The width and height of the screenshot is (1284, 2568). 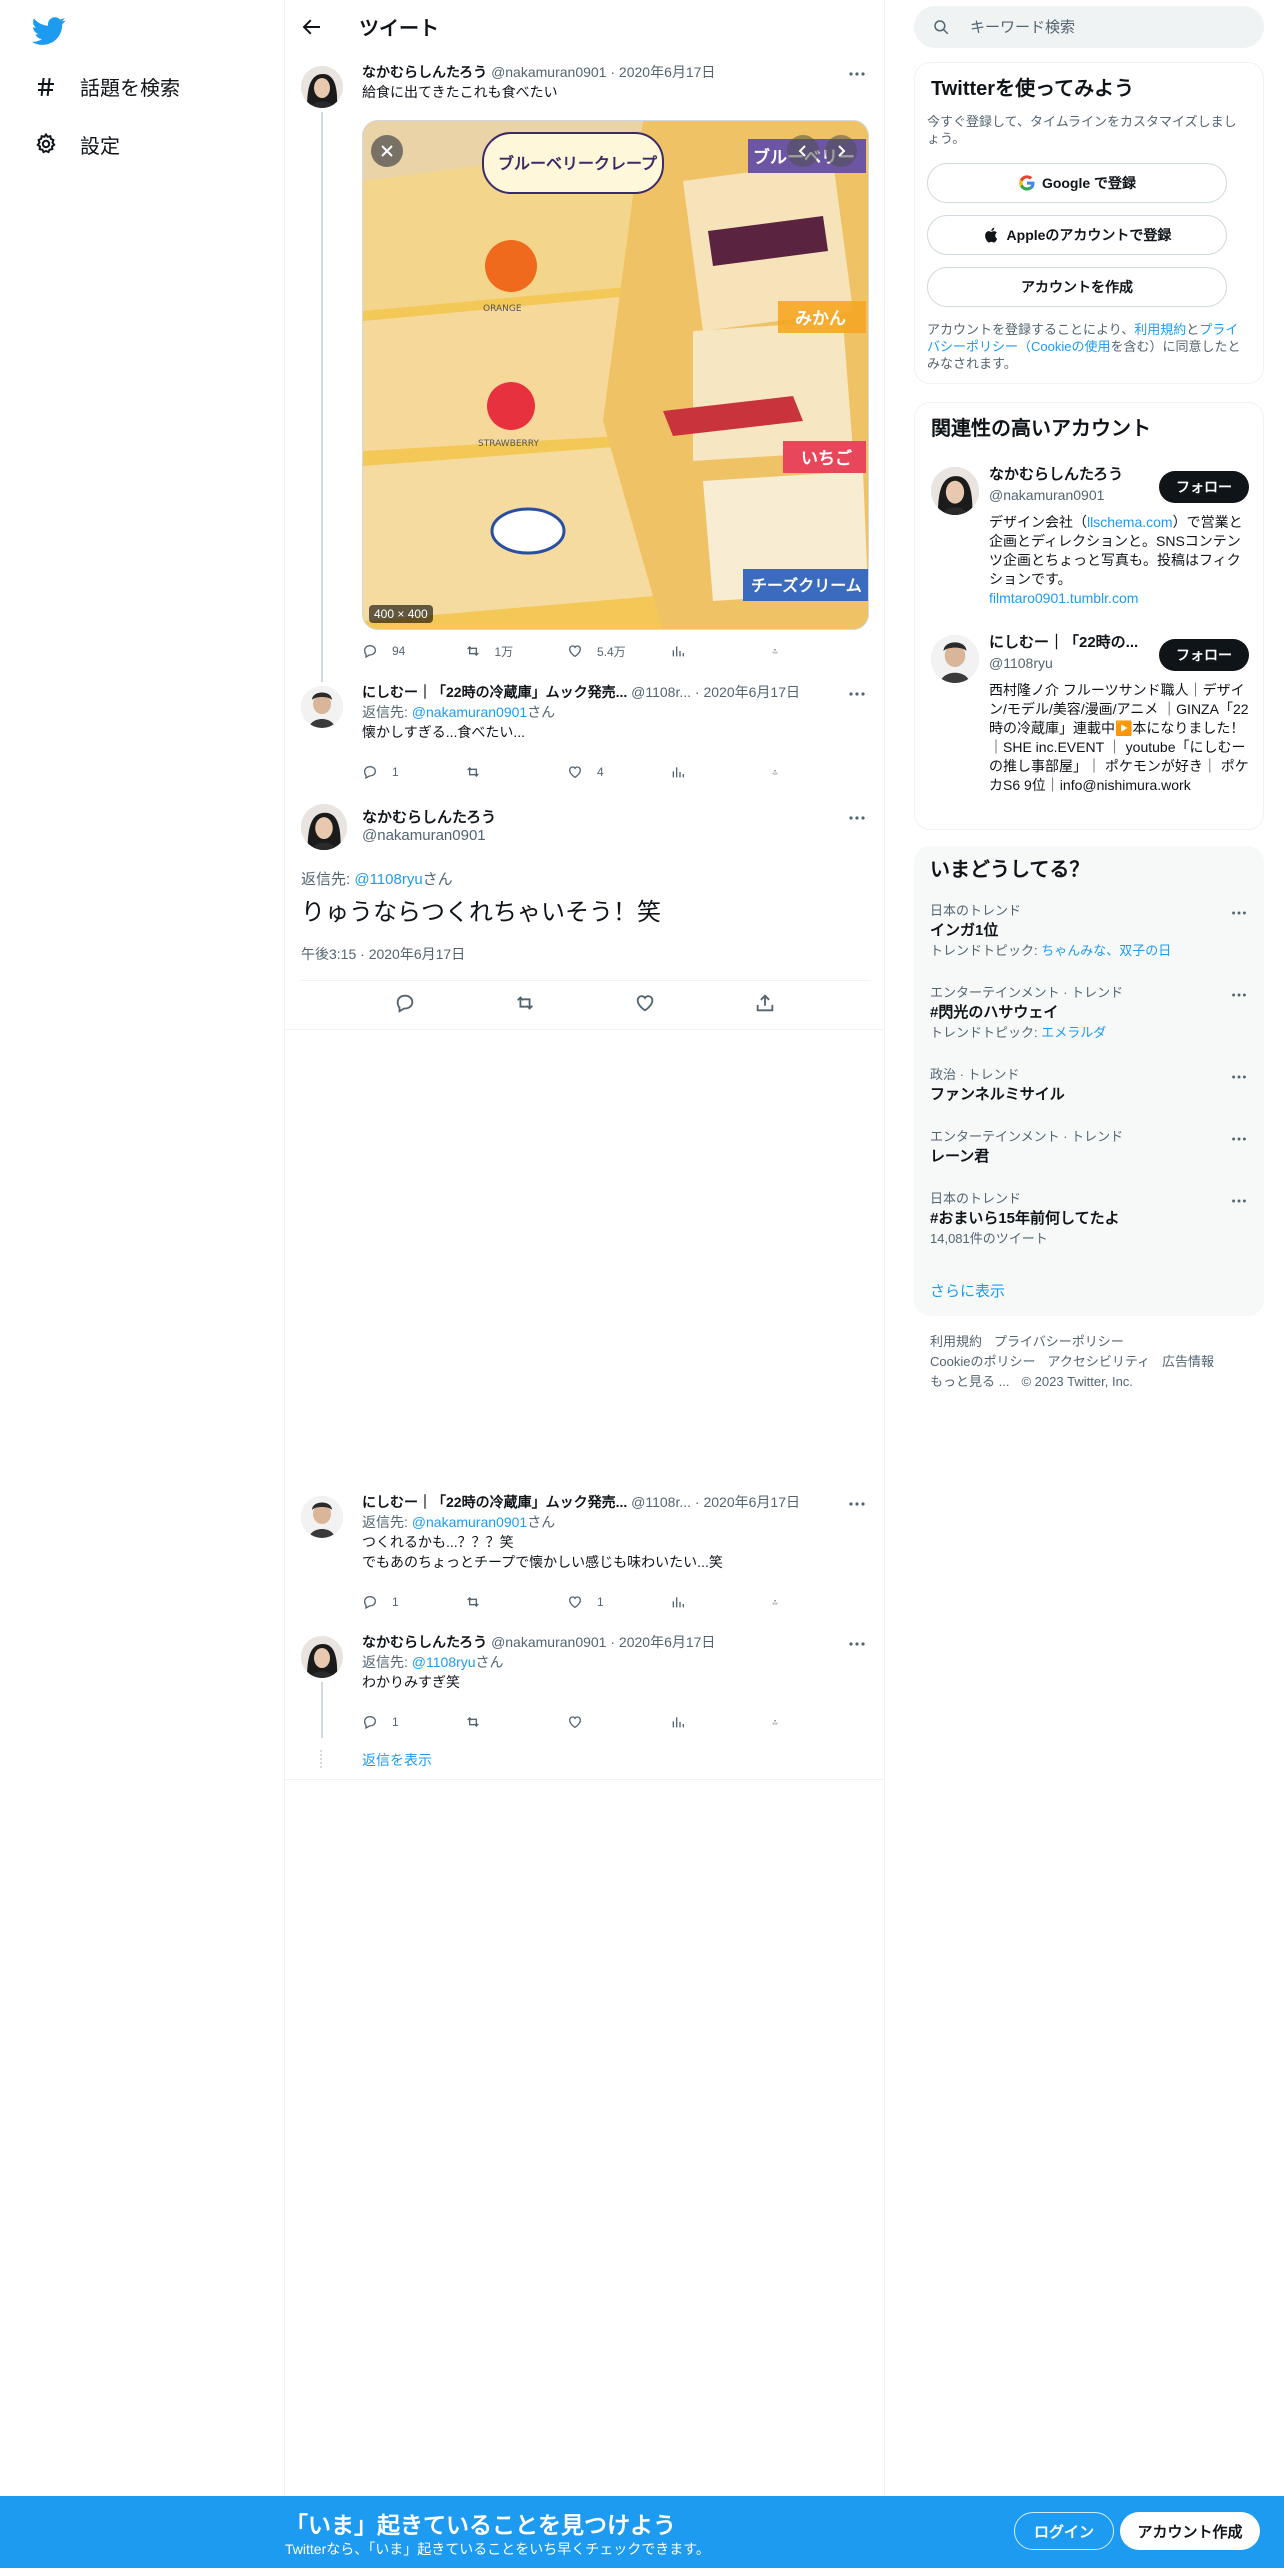 What do you see at coordinates (387, 151) in the screenshot?
I see `media-close-button` at bounding box center [387, 151].